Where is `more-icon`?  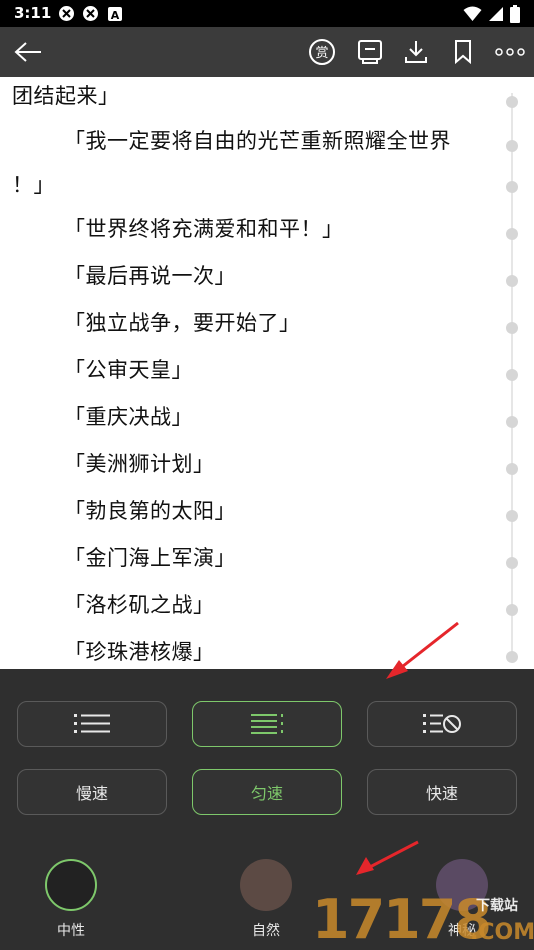
more-icon is located at coordinates (510, 52).